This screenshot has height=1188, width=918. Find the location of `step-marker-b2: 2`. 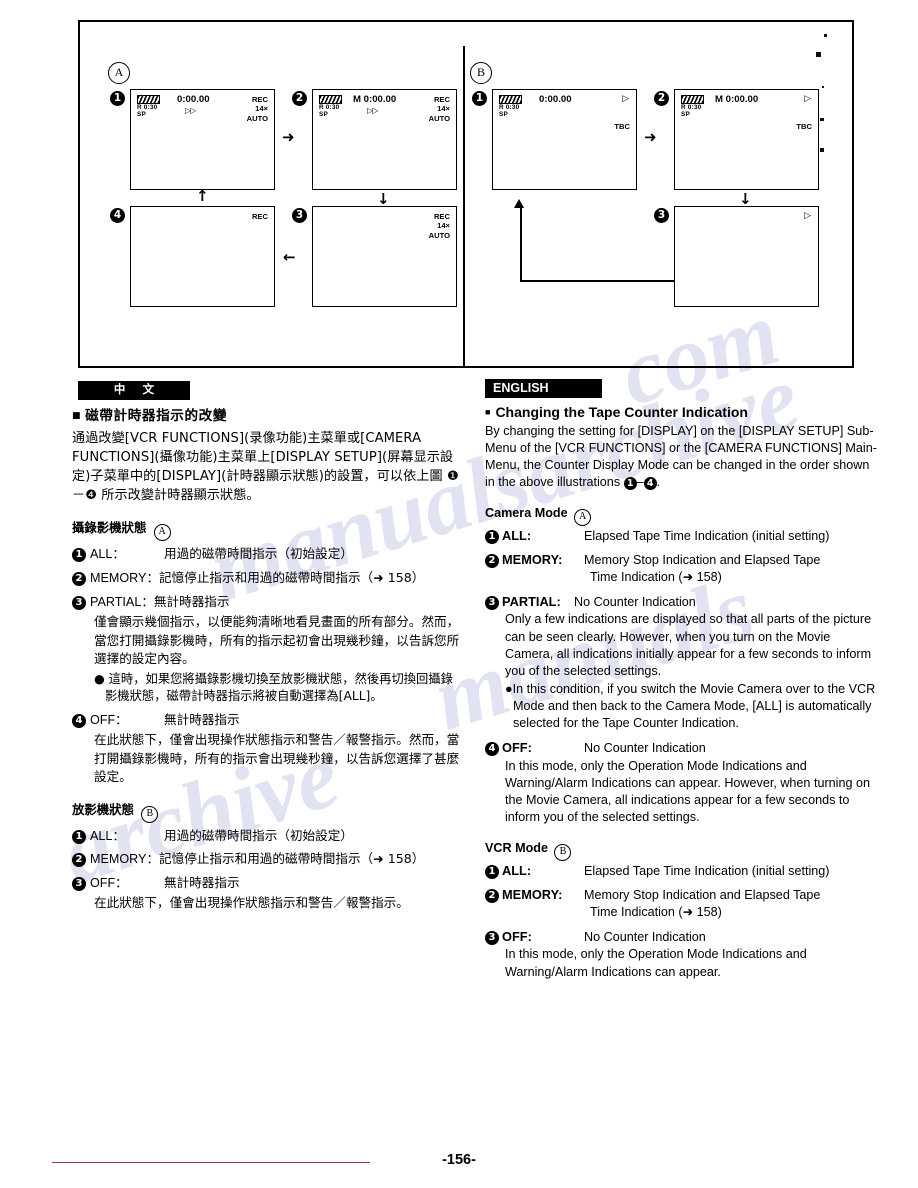

step-marker-b2: 2 is located at coordinates (661, 98).